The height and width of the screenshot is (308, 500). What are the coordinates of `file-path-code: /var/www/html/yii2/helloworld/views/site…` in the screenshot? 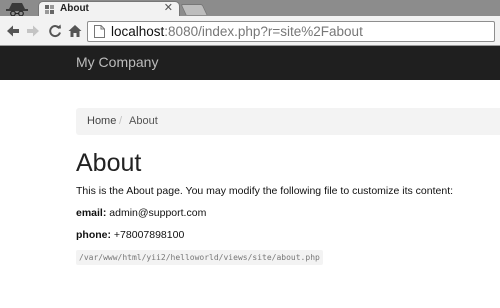 It's located at (199, 257).